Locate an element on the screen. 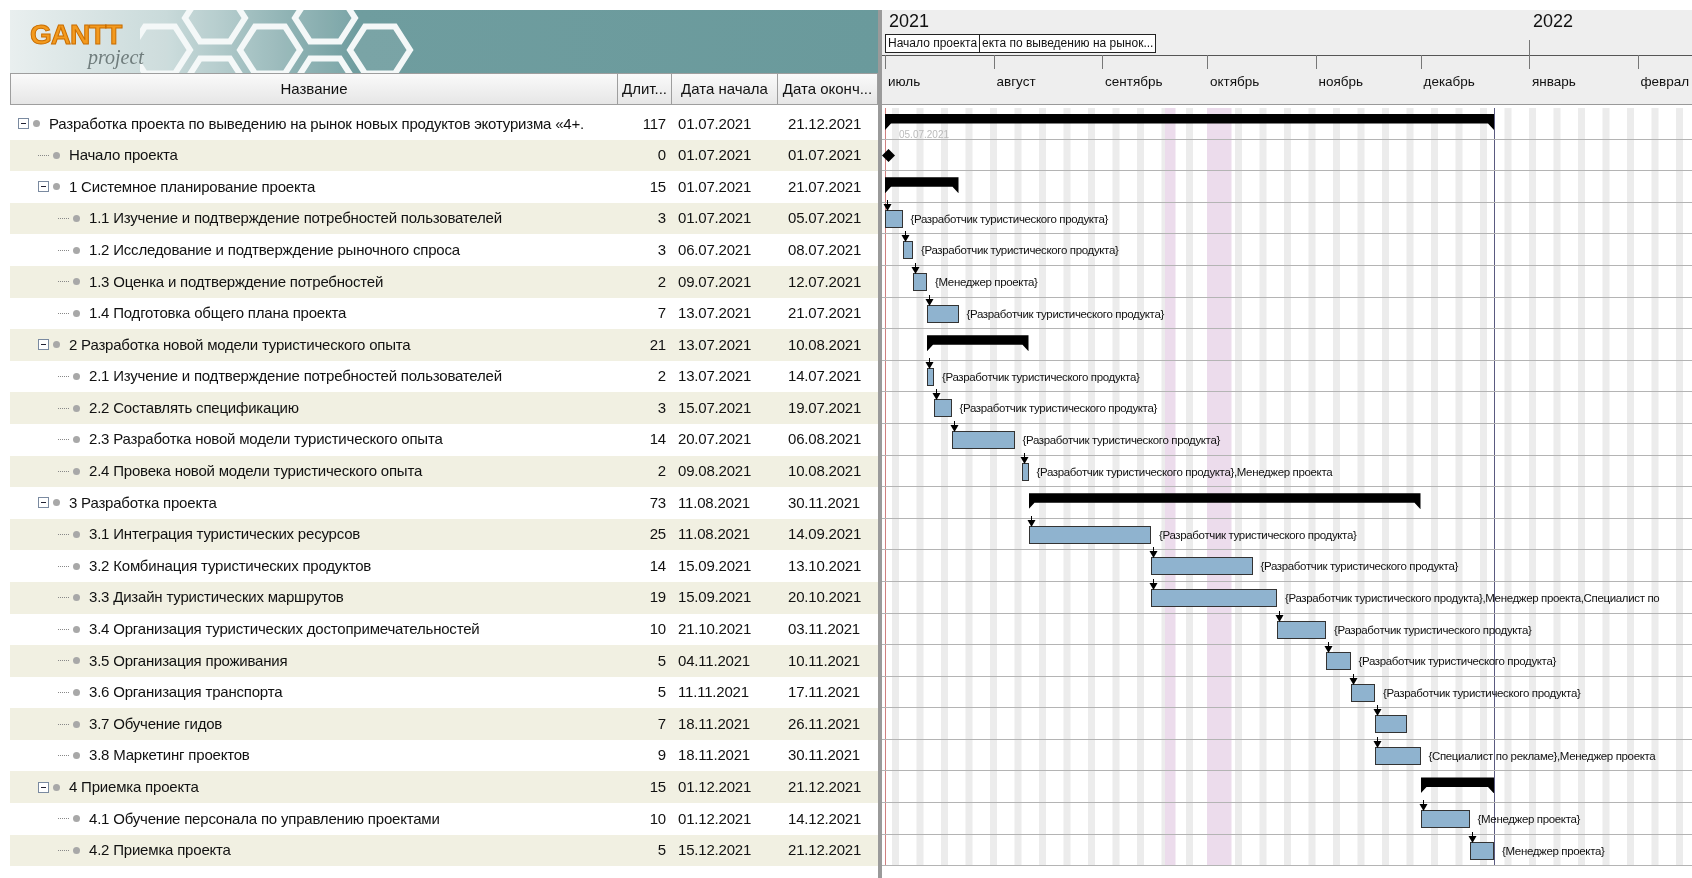 This screenshot has height=878, width=1692. task-name: 2.4 Провека новой модели туристического опыта is located at coordinates (256, 471).